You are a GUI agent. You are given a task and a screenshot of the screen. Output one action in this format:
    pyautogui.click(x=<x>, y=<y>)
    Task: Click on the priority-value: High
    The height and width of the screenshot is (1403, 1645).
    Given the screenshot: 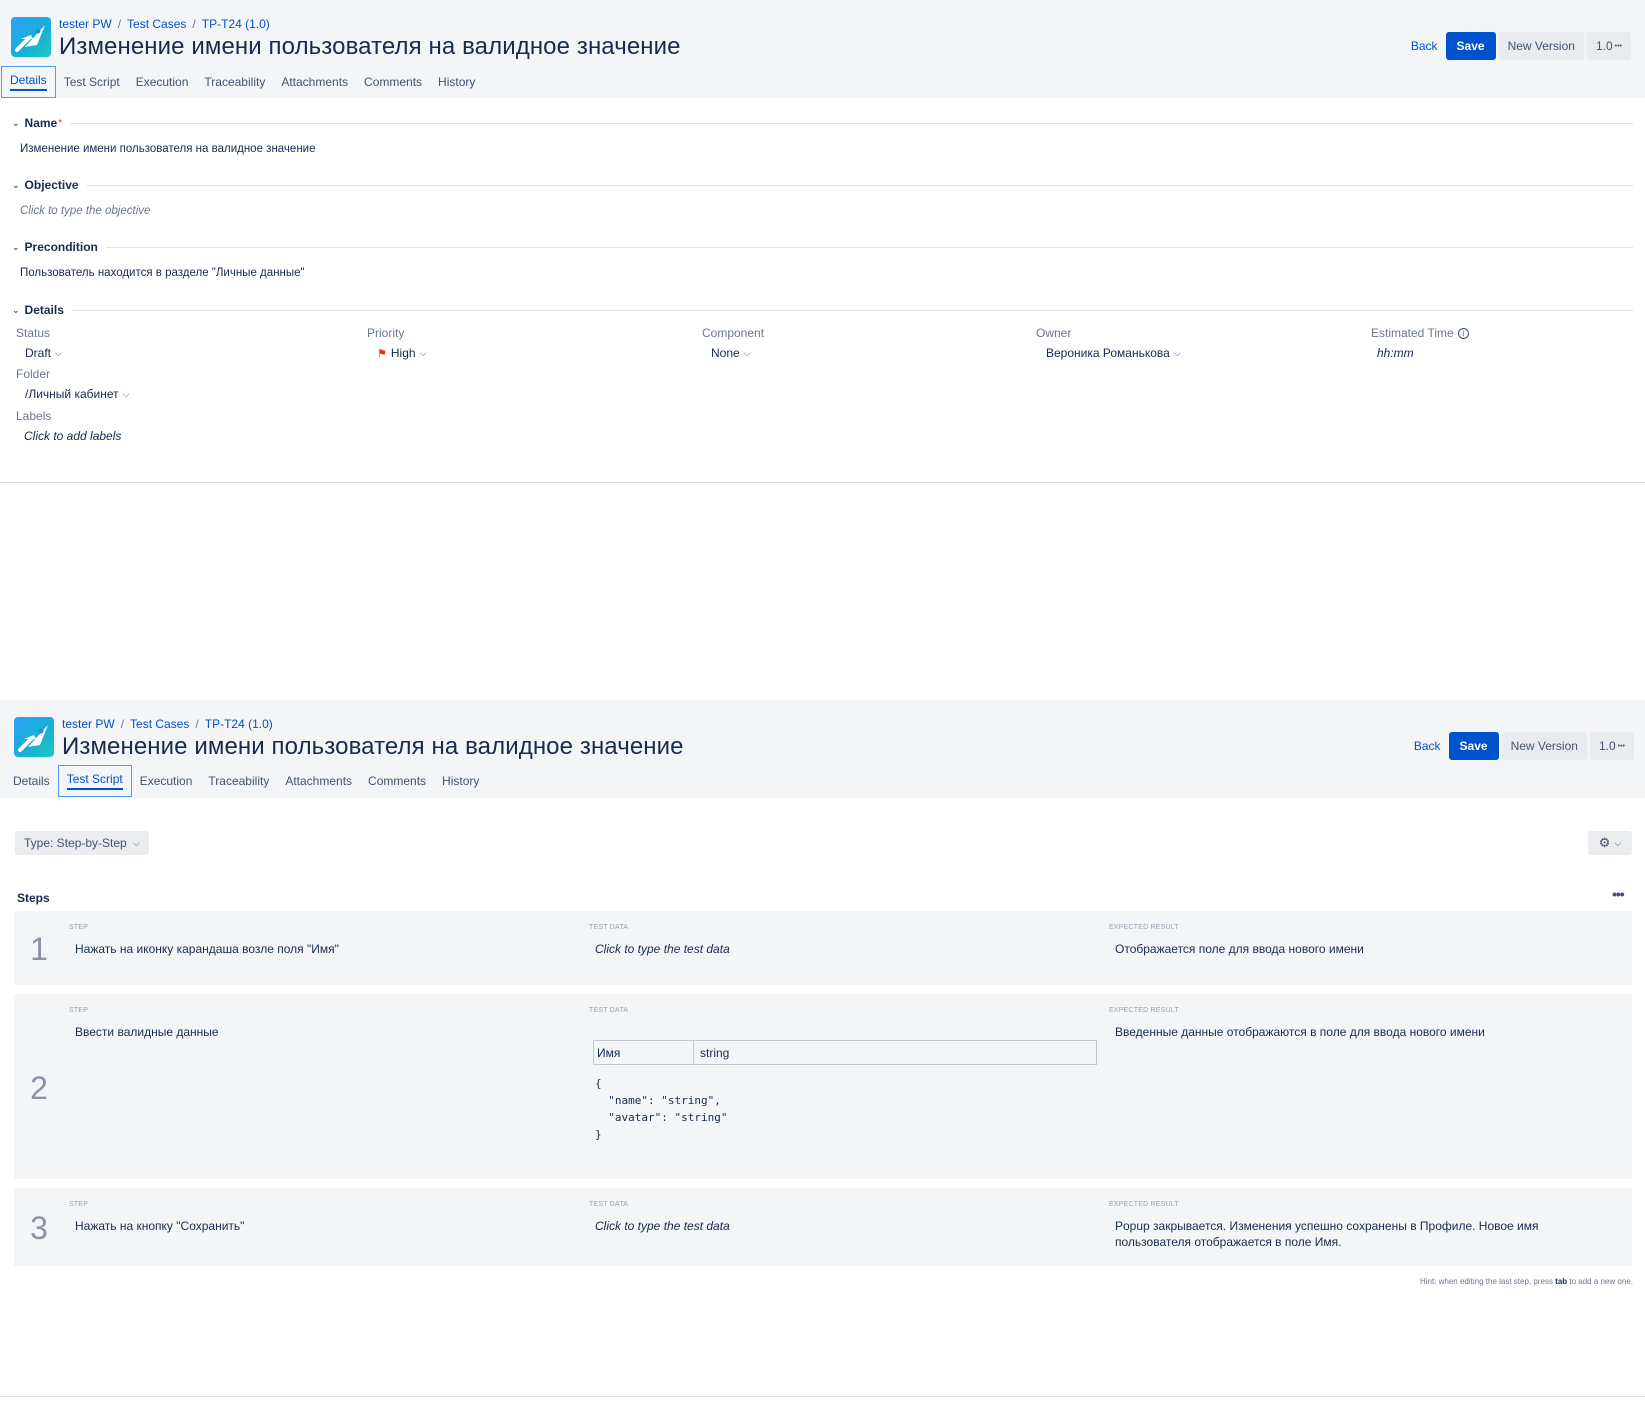 What is the action you would take?
    pyautogui.click(x=403, y=353)
    